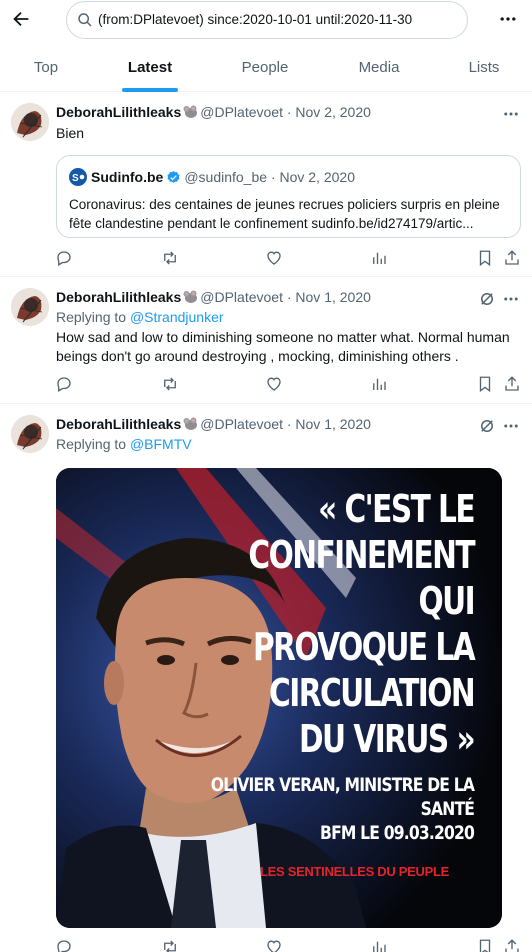 The image size is (532, 952). I want to click on quote-header: S Sudinfo.be @sudinfo_be · Nov 2, 2020, so click(212, 177).